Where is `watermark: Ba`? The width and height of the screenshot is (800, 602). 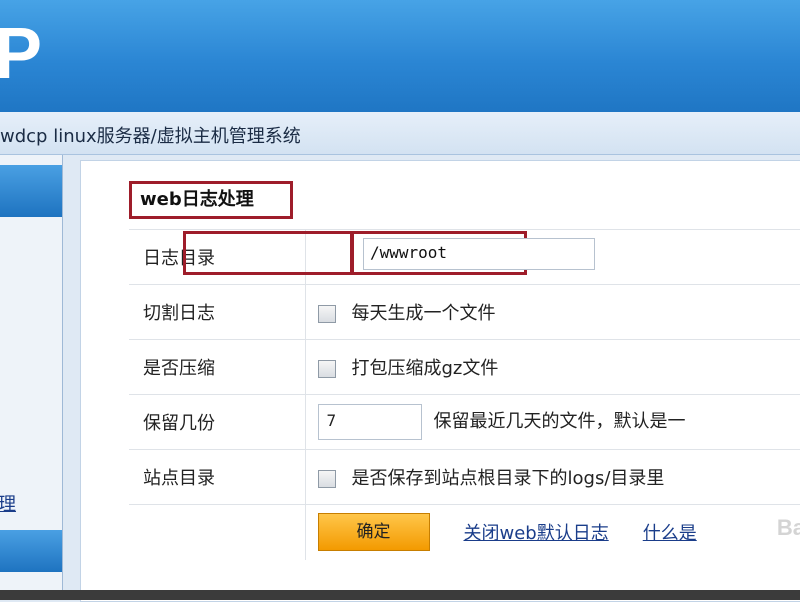
watermark: Ba is located at coordinates (788, 527).